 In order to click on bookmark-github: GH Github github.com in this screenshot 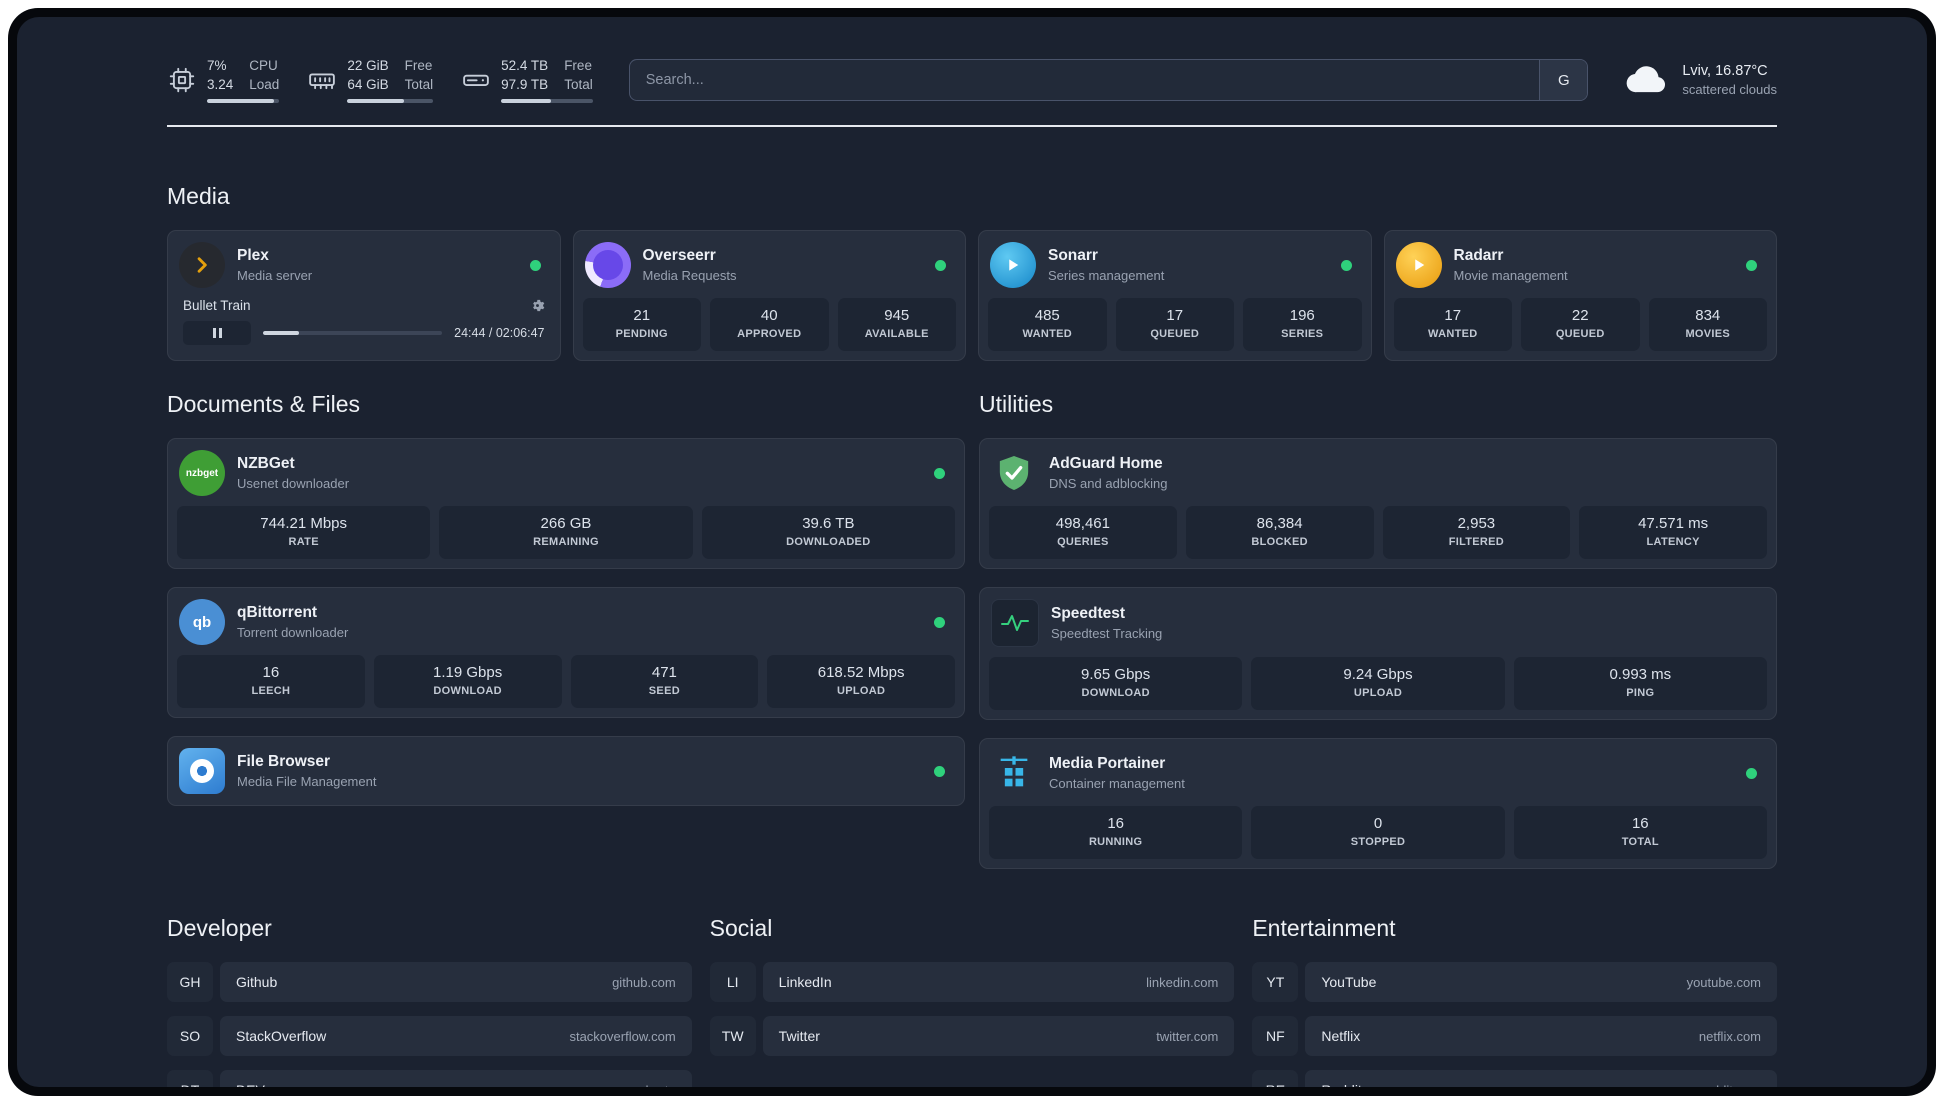, I will do `click(429, 982)`.